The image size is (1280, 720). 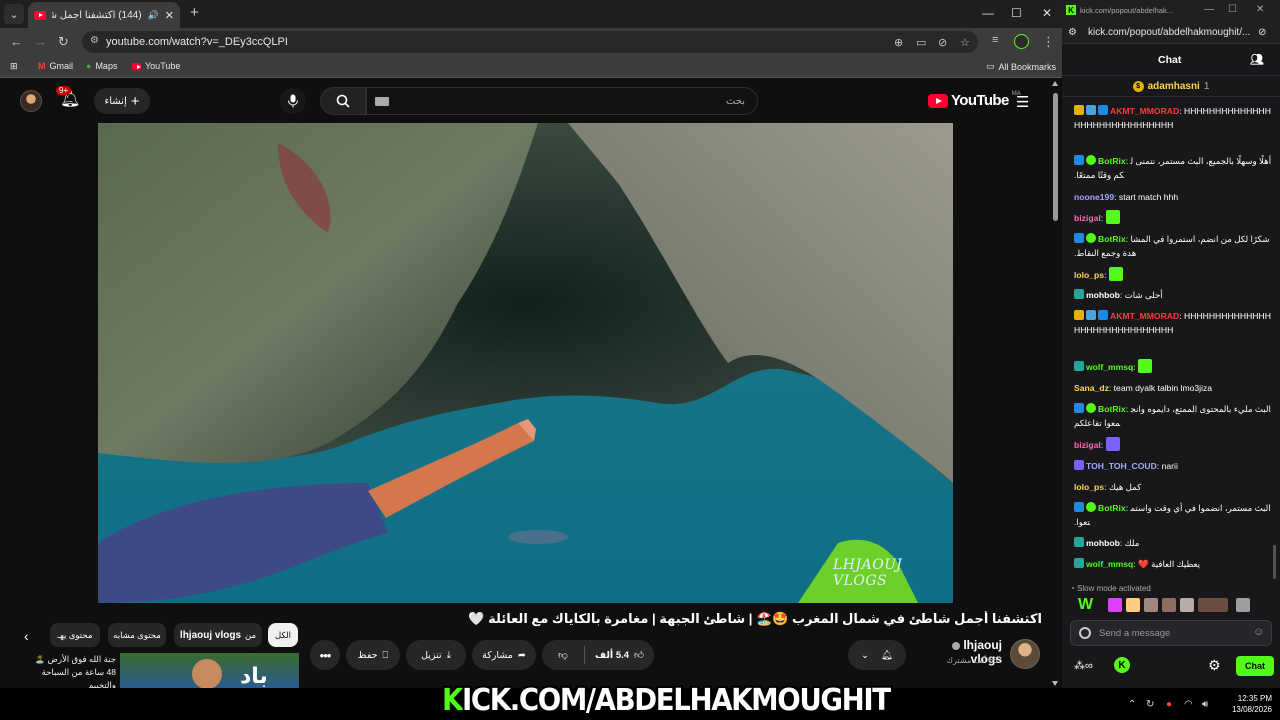 What do you see at coordinates (1122, 665) in the screenshot?
I see `kick-points-icon: K` at bounding box center [1122, 665].